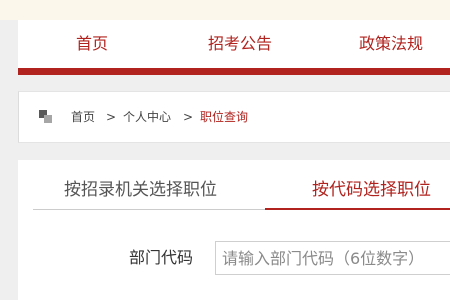  I want to click on active-tab-indicator, so click(357, 209).